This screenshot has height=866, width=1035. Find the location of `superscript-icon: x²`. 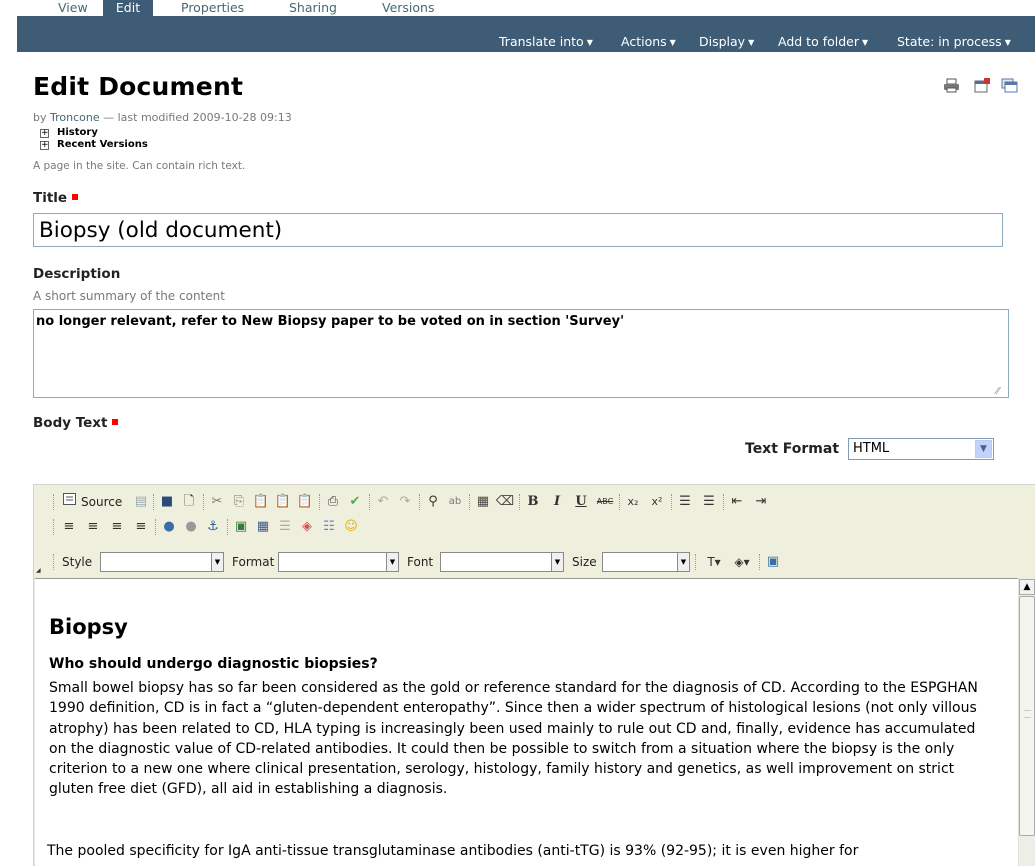

superscript-icon: x² is located at coordinates (657, 502).